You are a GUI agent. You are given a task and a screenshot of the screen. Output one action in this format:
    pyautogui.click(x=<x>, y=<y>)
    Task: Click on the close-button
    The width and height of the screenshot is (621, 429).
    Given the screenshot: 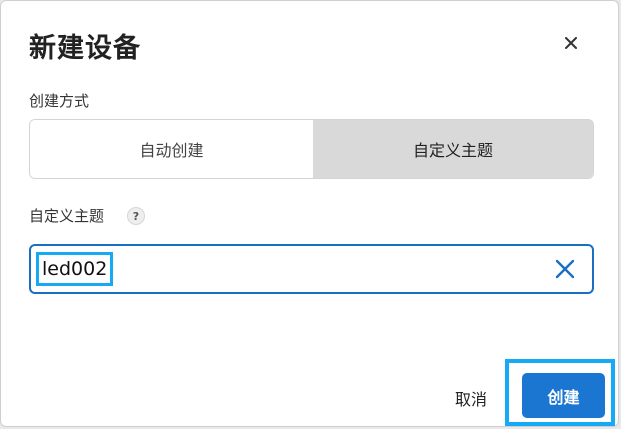 What is the action you would take?
    pyautogui.click(x=571, y=43)
    